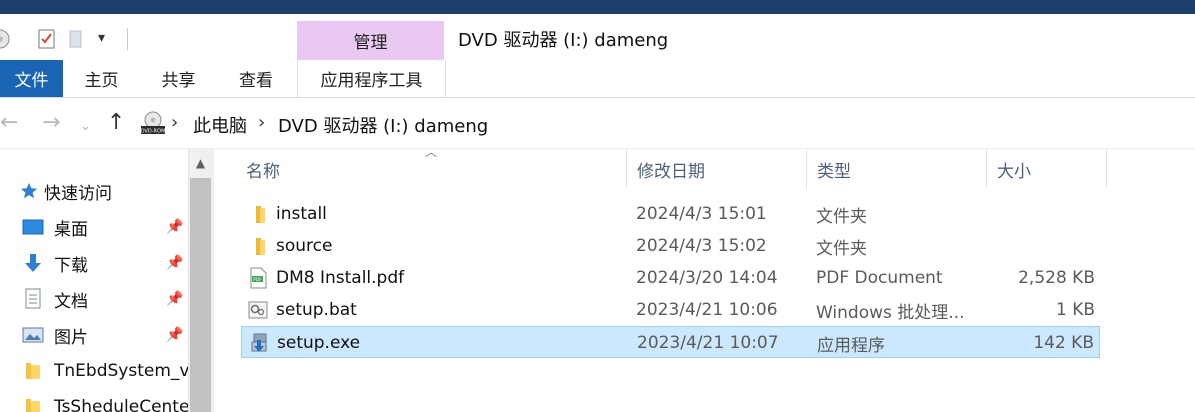 The height and width of the screenshot is (412, 1195). Describe the element at coordinates (9, 123) in the screenshot. I see `back-arrow-icon: ←` at that location.